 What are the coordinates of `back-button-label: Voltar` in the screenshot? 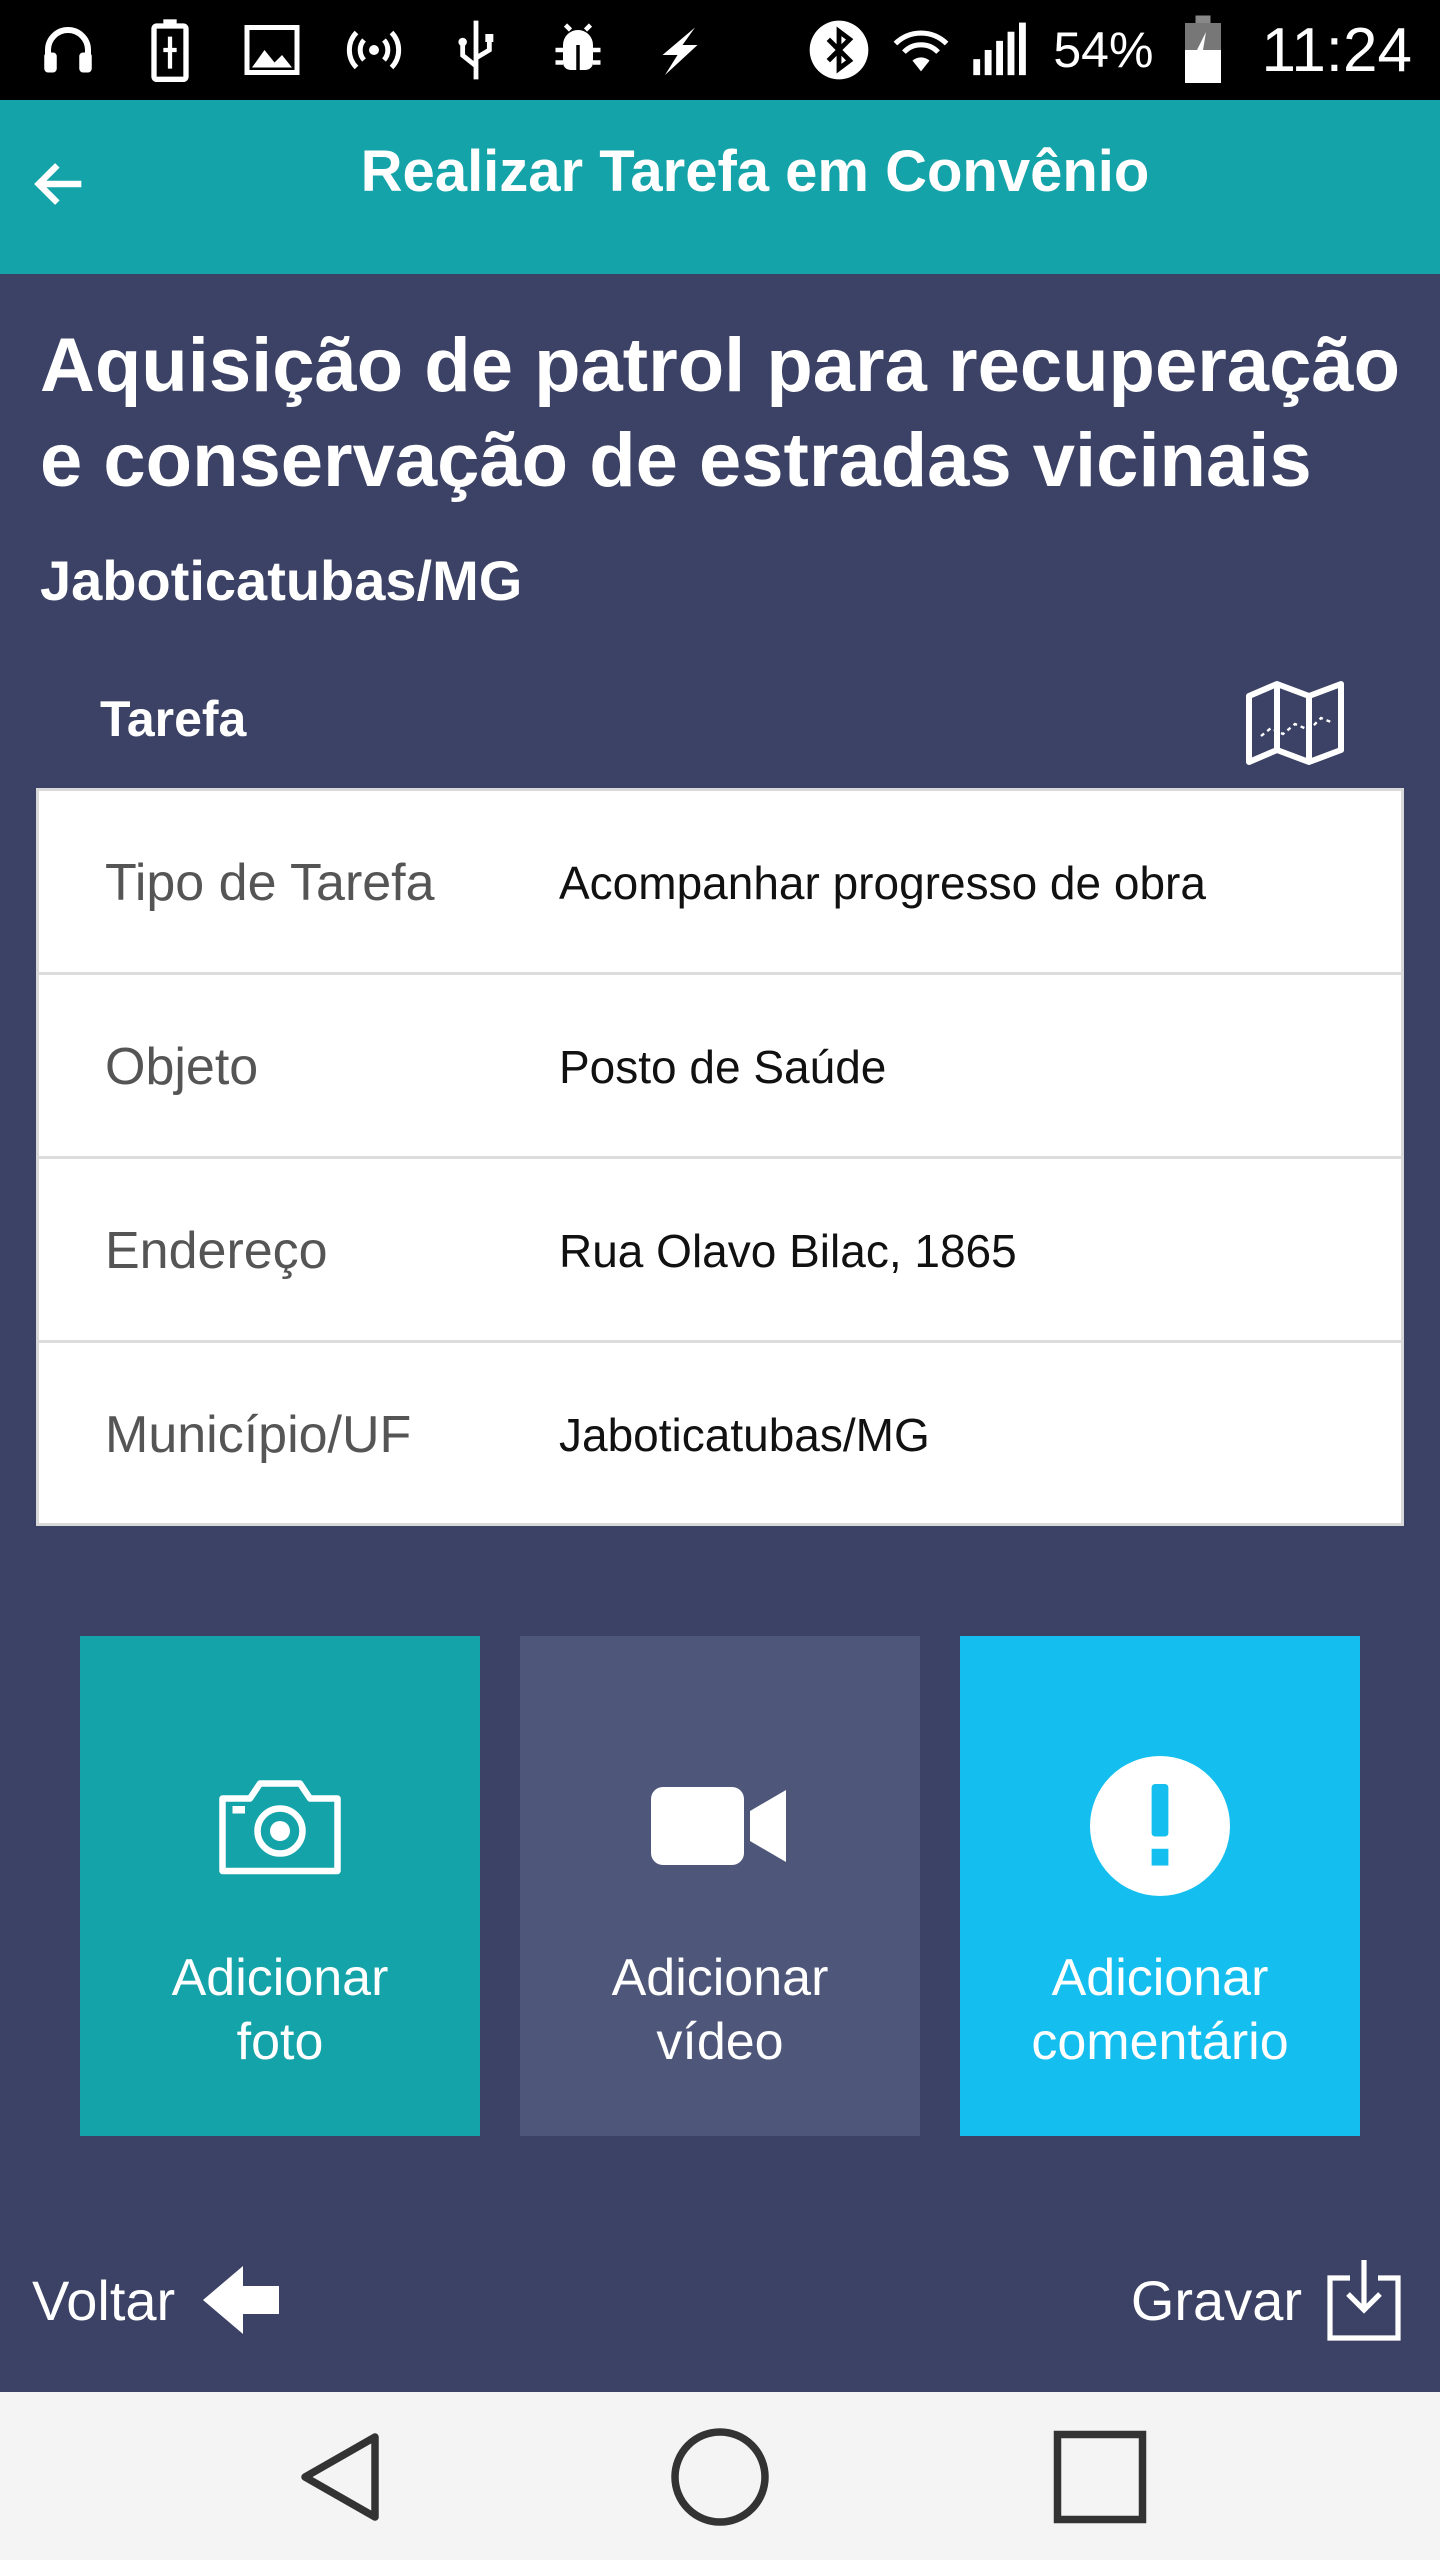 It's located at (104, 2300).